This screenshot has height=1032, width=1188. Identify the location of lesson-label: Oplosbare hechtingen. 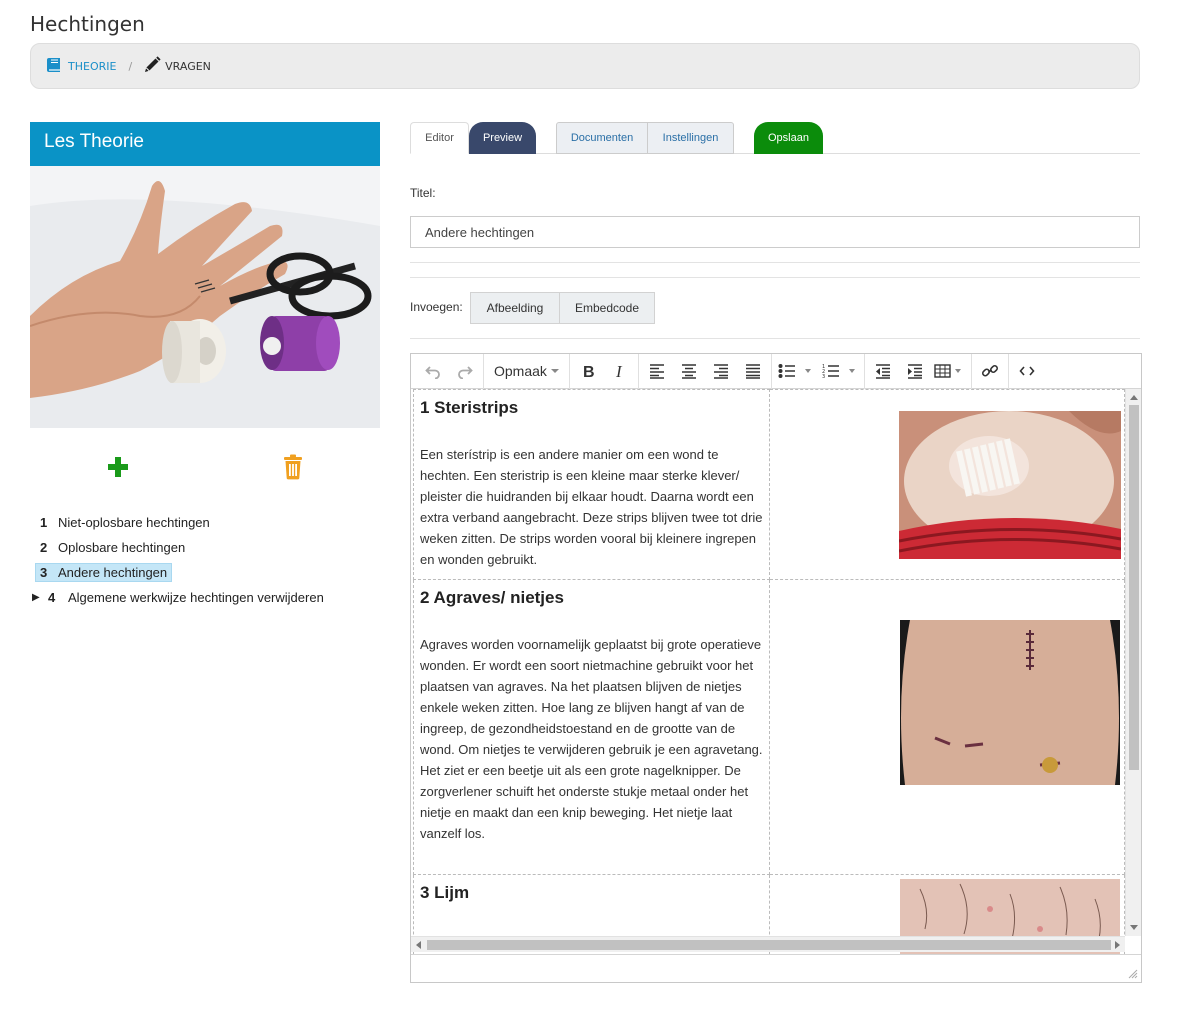
(121, 547).